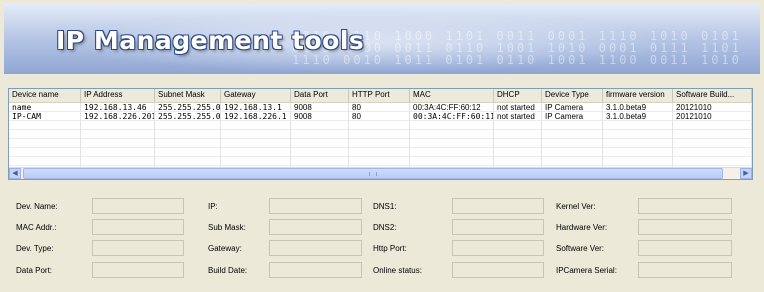  I want to click on dev-name-field, so click(138, 206).